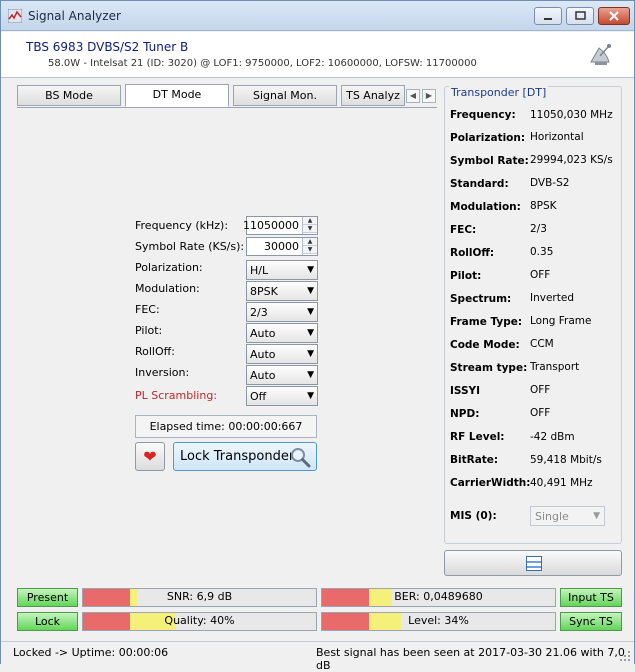 The width and height of the screenshot is (635, 672). Describe the element at coordinates (259, 312) in the screenshot. I see `fec-value: 2/3` at that location.